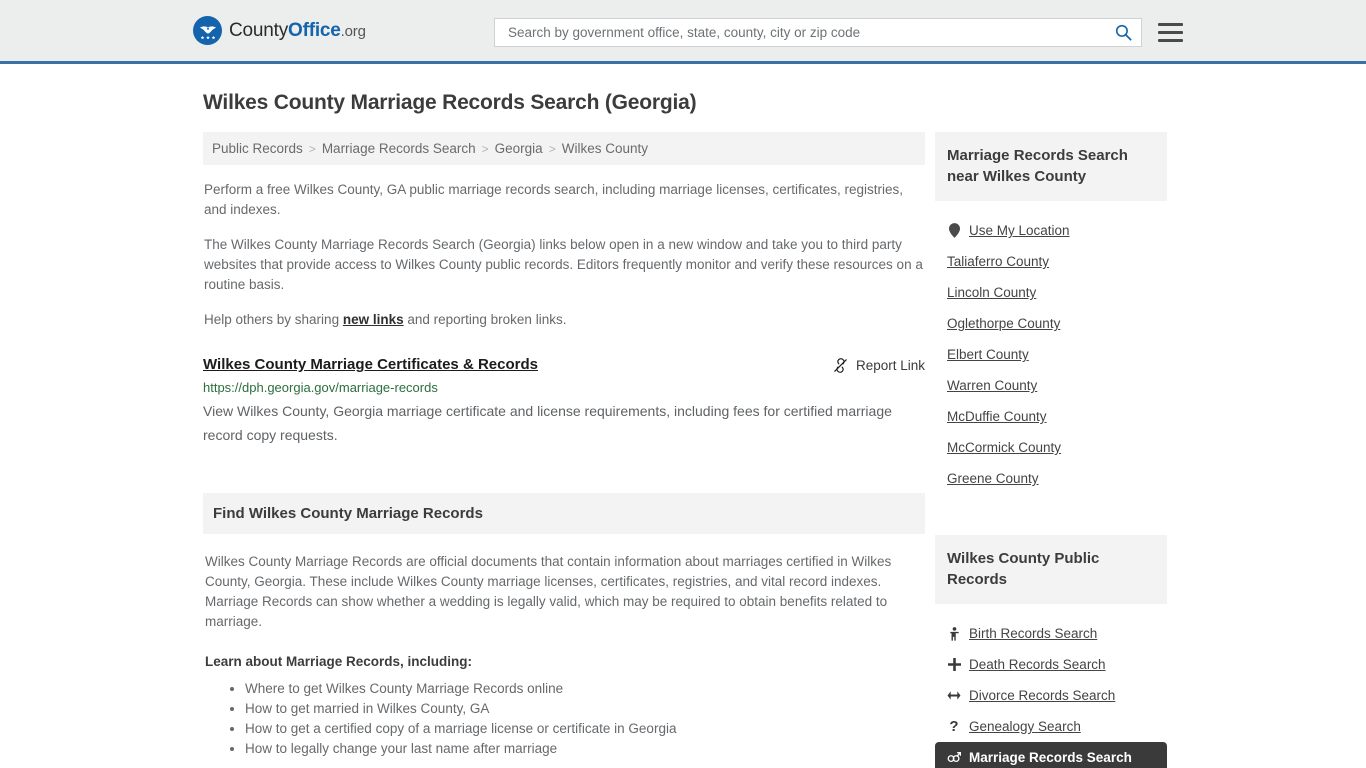 The height and width of the screenshot is (768, 1366). What do you see at coordinates (890, 365) in the screenshot?
I see `report-link-label: Report Link` at bounding box center [890, 365].